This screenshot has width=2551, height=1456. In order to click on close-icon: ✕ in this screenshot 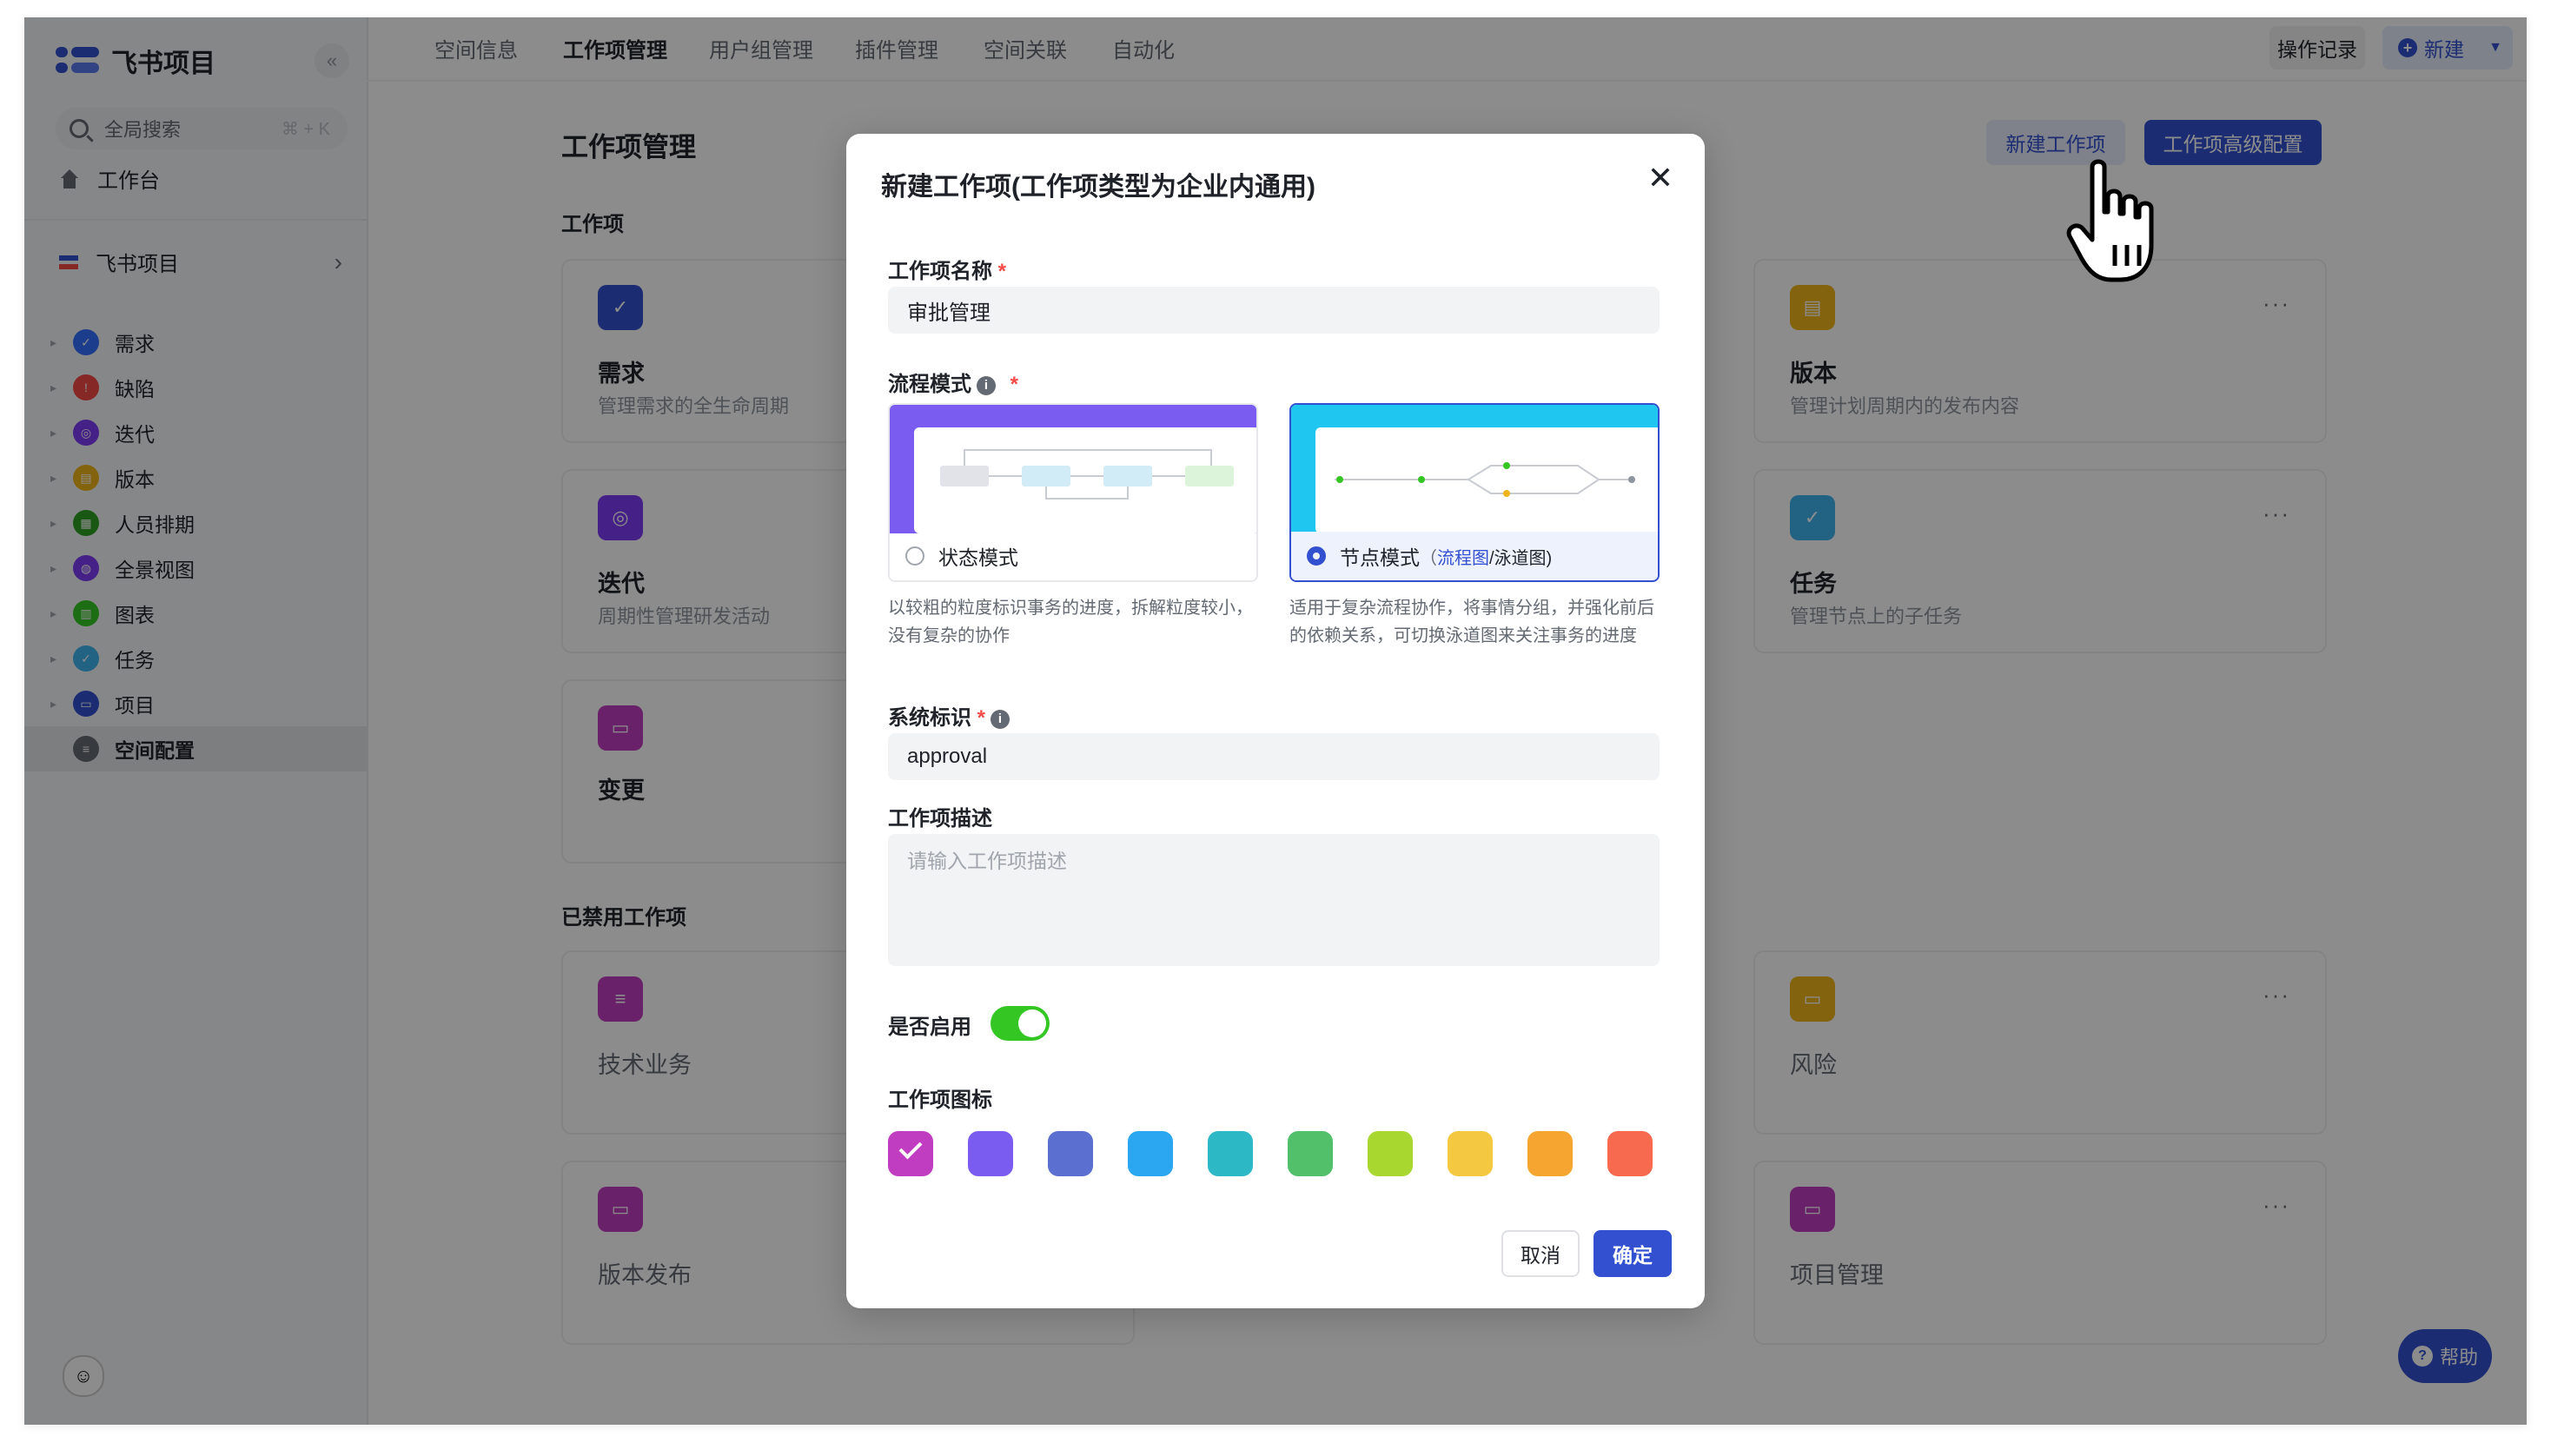, I will do `click(1660, 178)`.